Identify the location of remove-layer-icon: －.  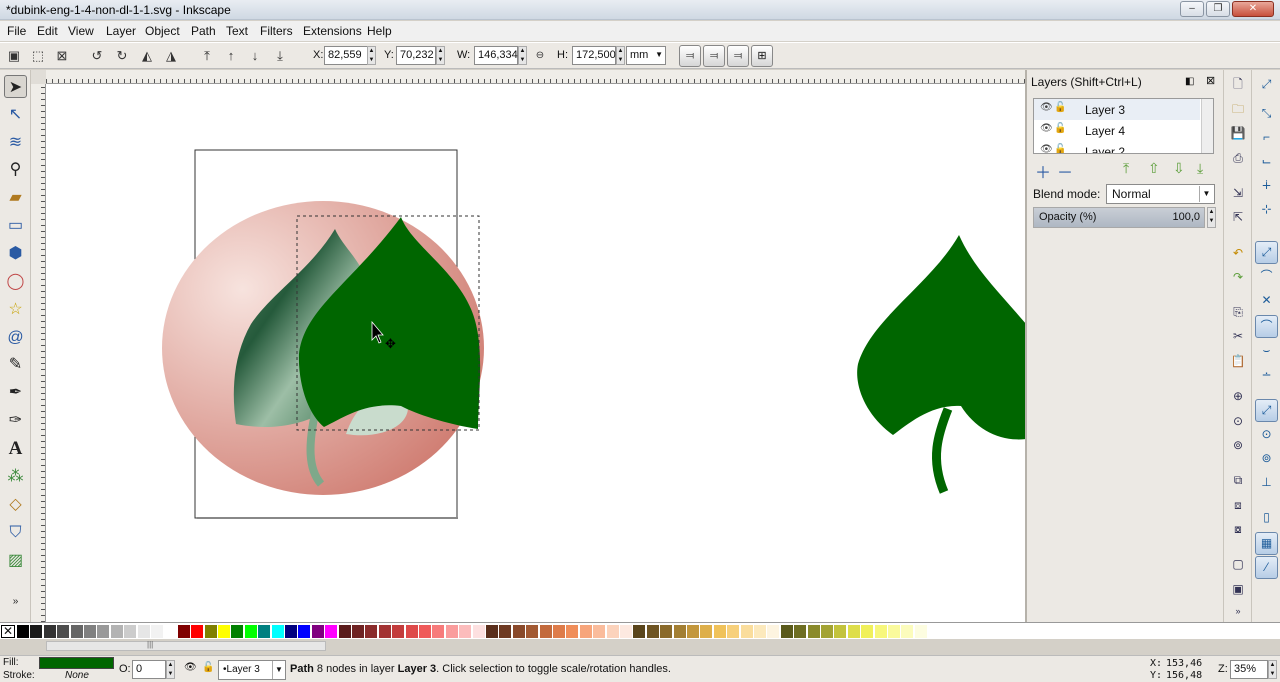
(1065, 171).